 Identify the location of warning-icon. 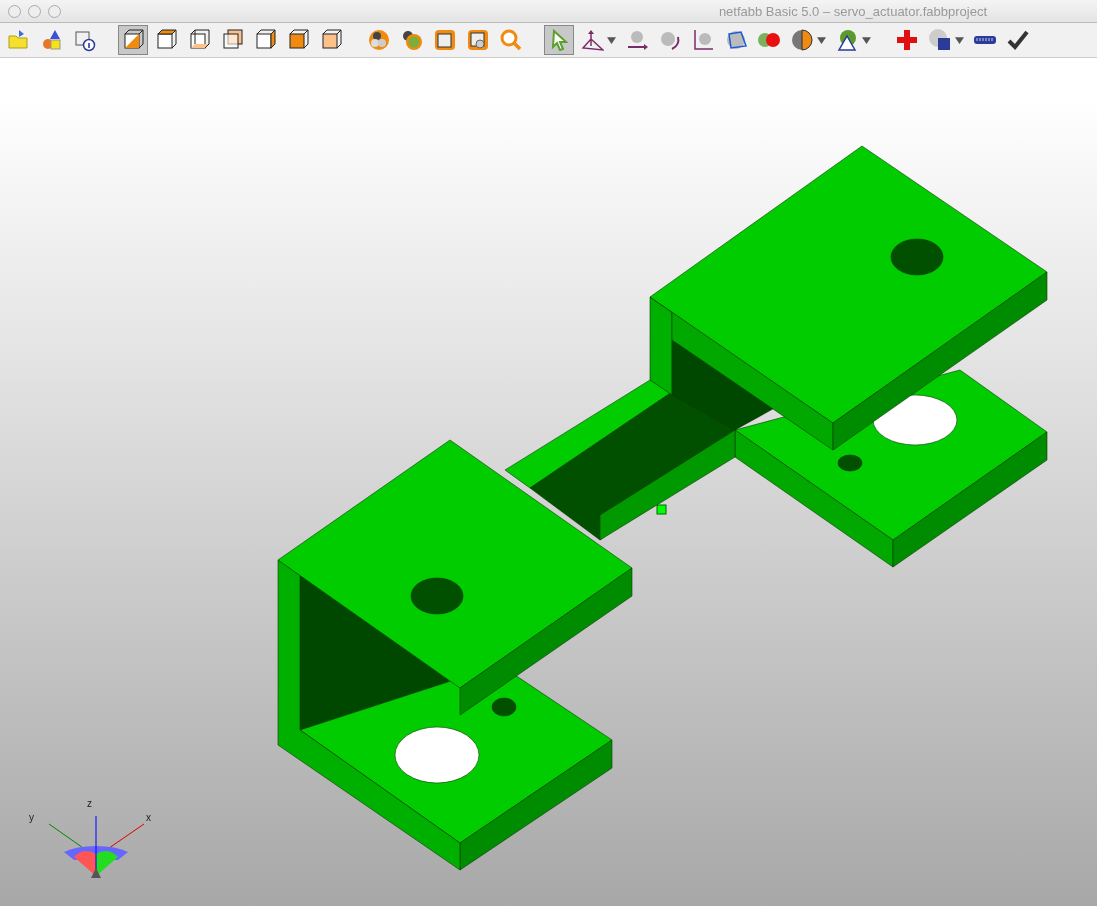
(847, 40).